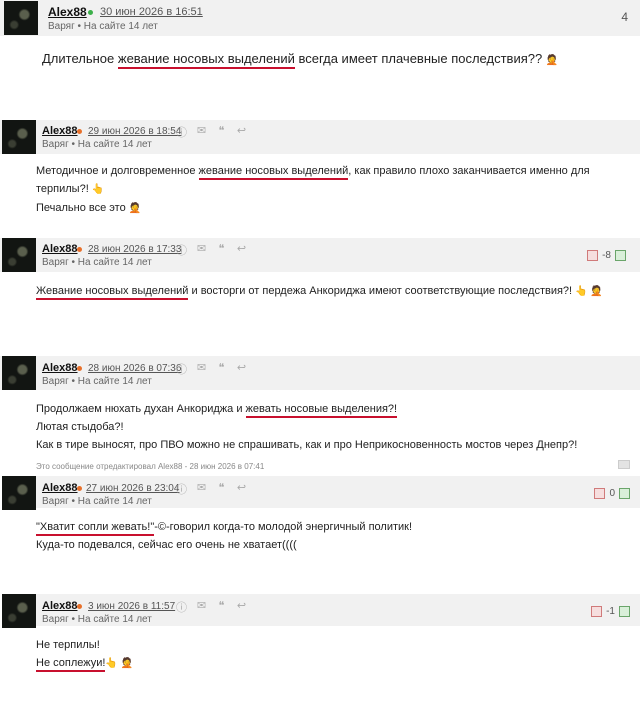  Describe the element at coordinates (624, 17) in the screenshot. I see `comment-count-badge: 4` at that location.